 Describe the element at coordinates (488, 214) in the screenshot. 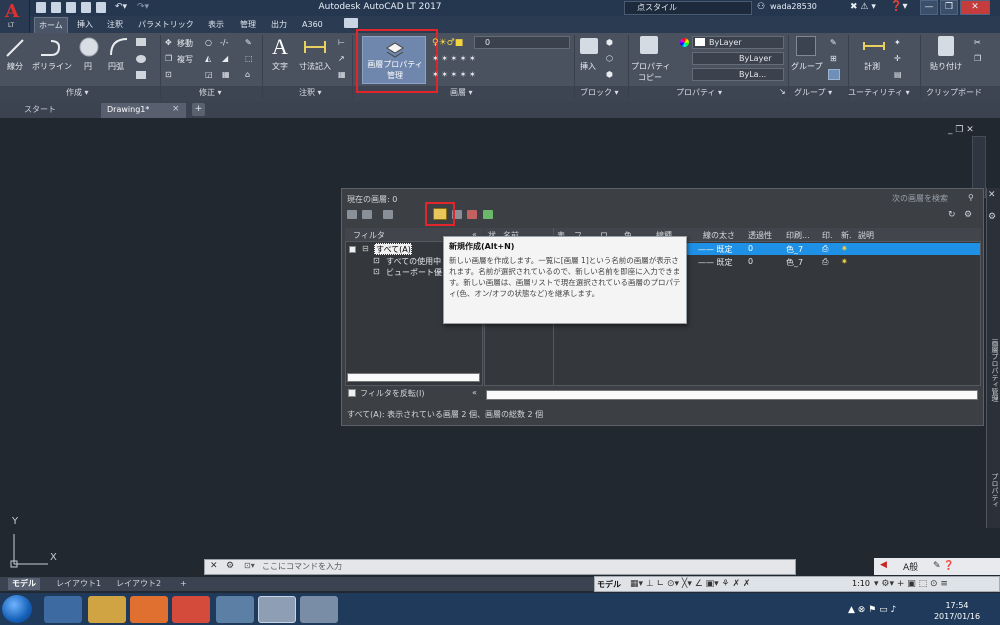

I see `set-current-icon` at that location.